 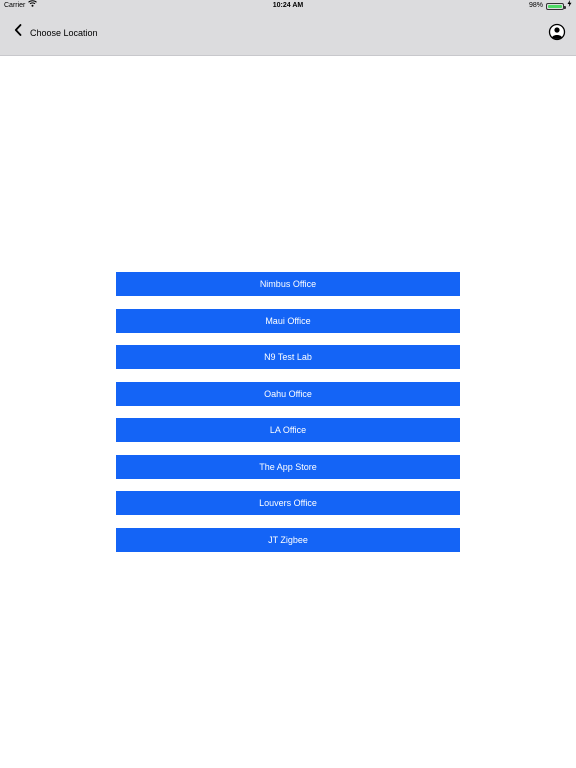 What do you see at coordinates (64, 33) in the screenshot?
I see `page-title: Choose Location` at bounding box center [64, 33].